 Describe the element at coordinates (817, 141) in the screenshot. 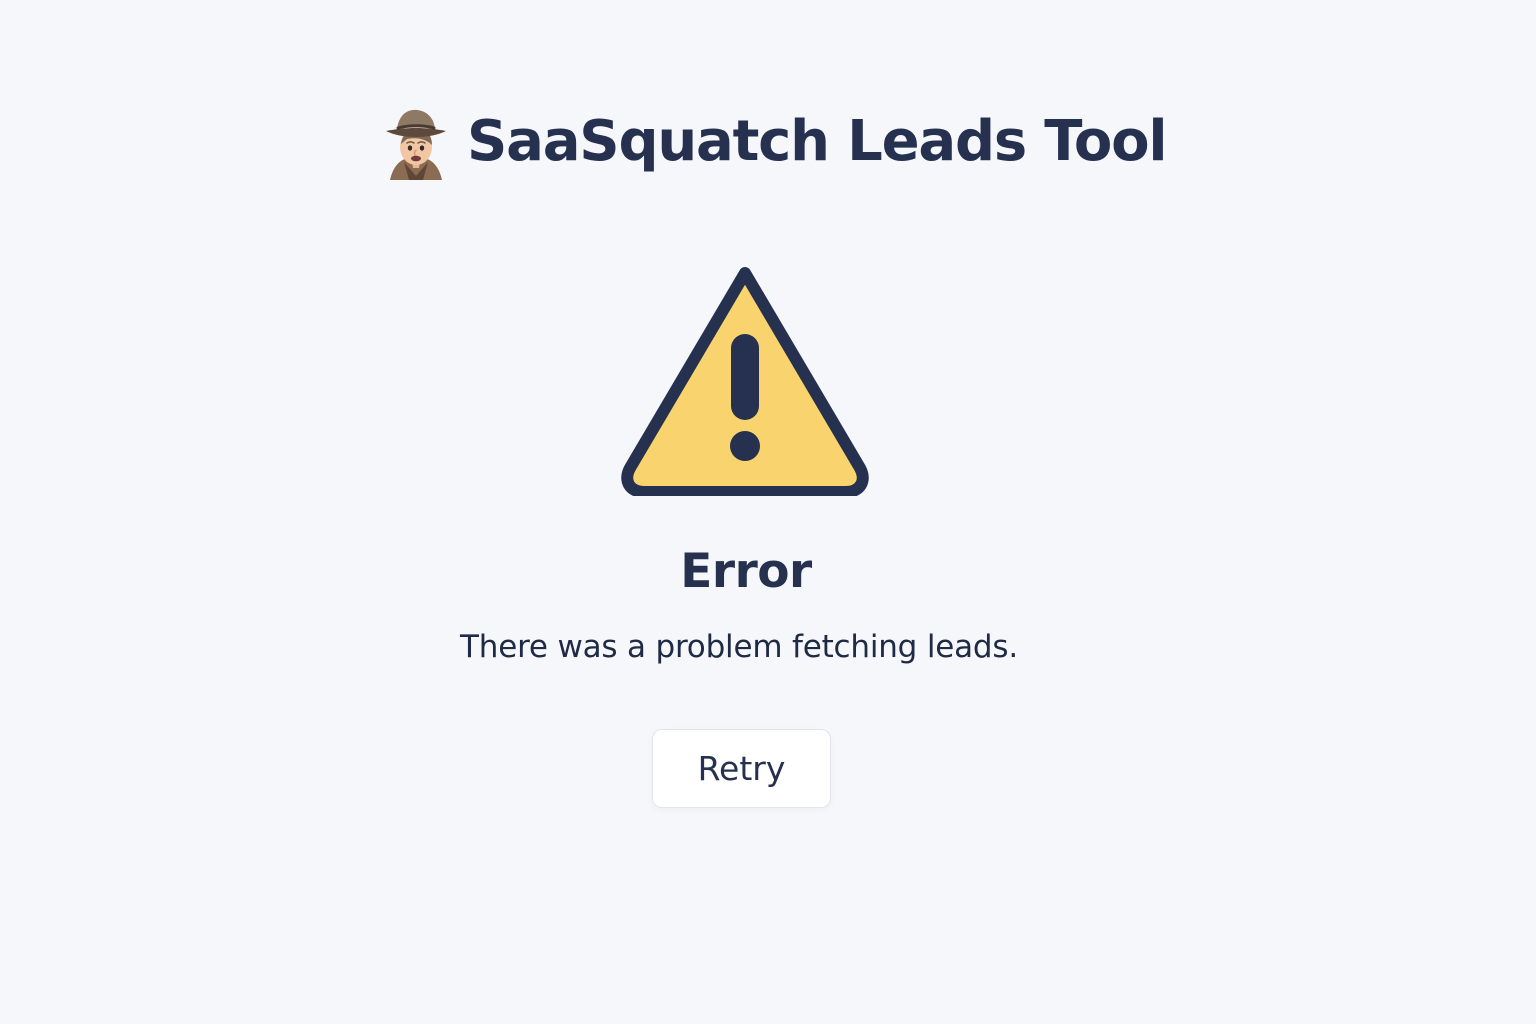

I see `app-title: SaaSquatch Leads Tool` at that location.